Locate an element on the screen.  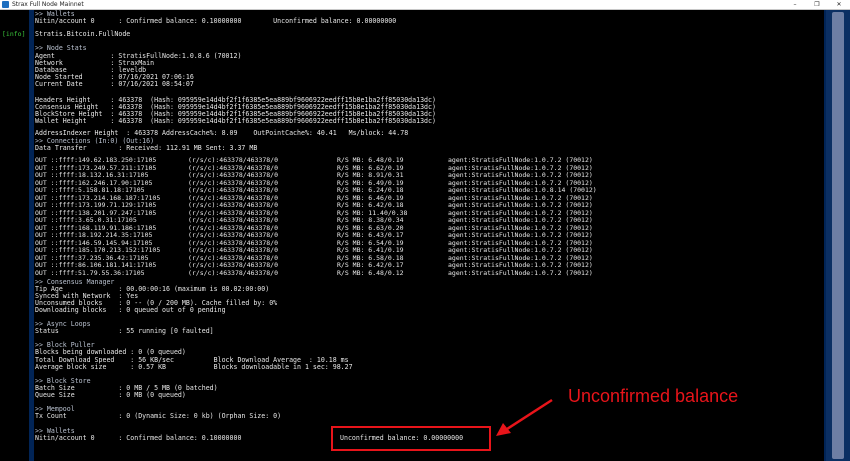
callout-arrow-icon is located at coordinates (524, 417).